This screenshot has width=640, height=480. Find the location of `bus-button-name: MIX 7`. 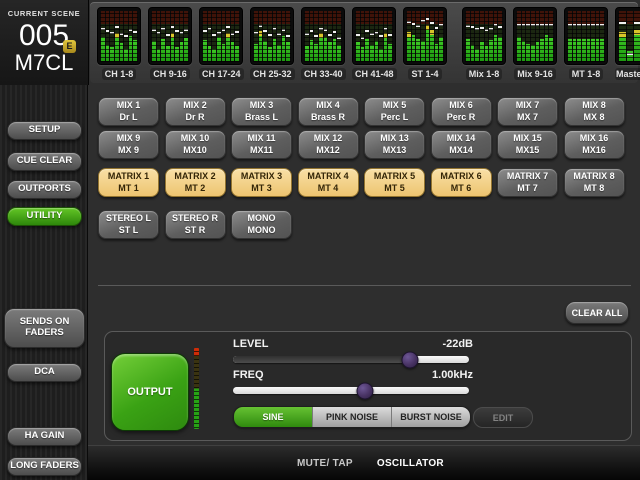

bus-button-name: MIX 7 is located at coordinates (527, 104).